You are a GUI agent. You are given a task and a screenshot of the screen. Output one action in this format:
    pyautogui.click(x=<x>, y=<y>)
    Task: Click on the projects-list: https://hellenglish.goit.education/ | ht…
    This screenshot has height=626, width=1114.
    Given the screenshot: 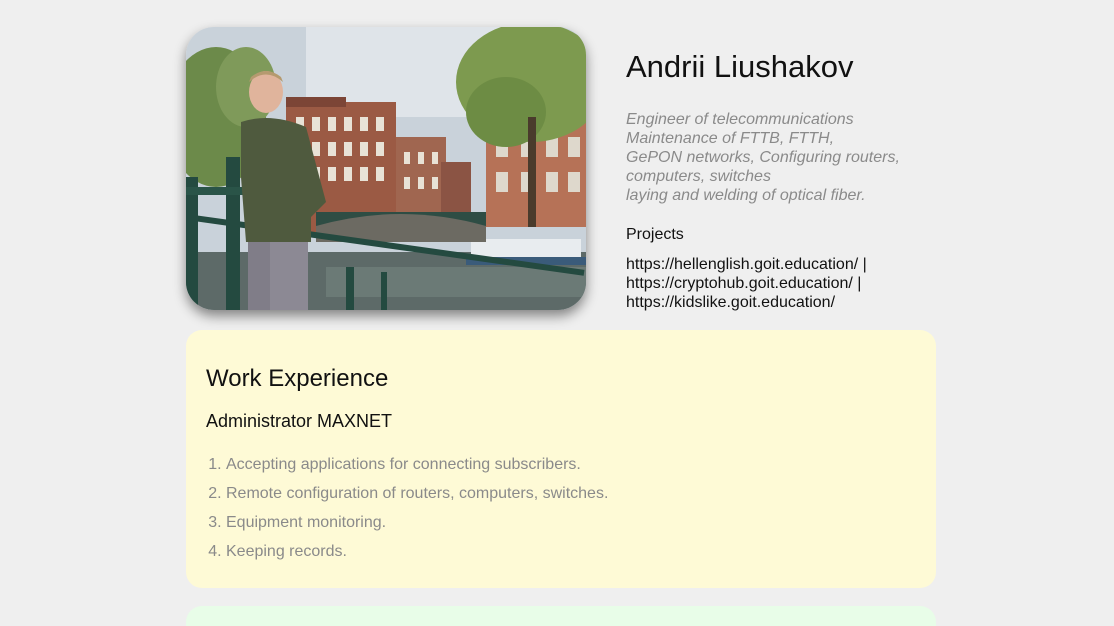 What is the action you would take?
    pyautogui.click(x=791, y=283)
    